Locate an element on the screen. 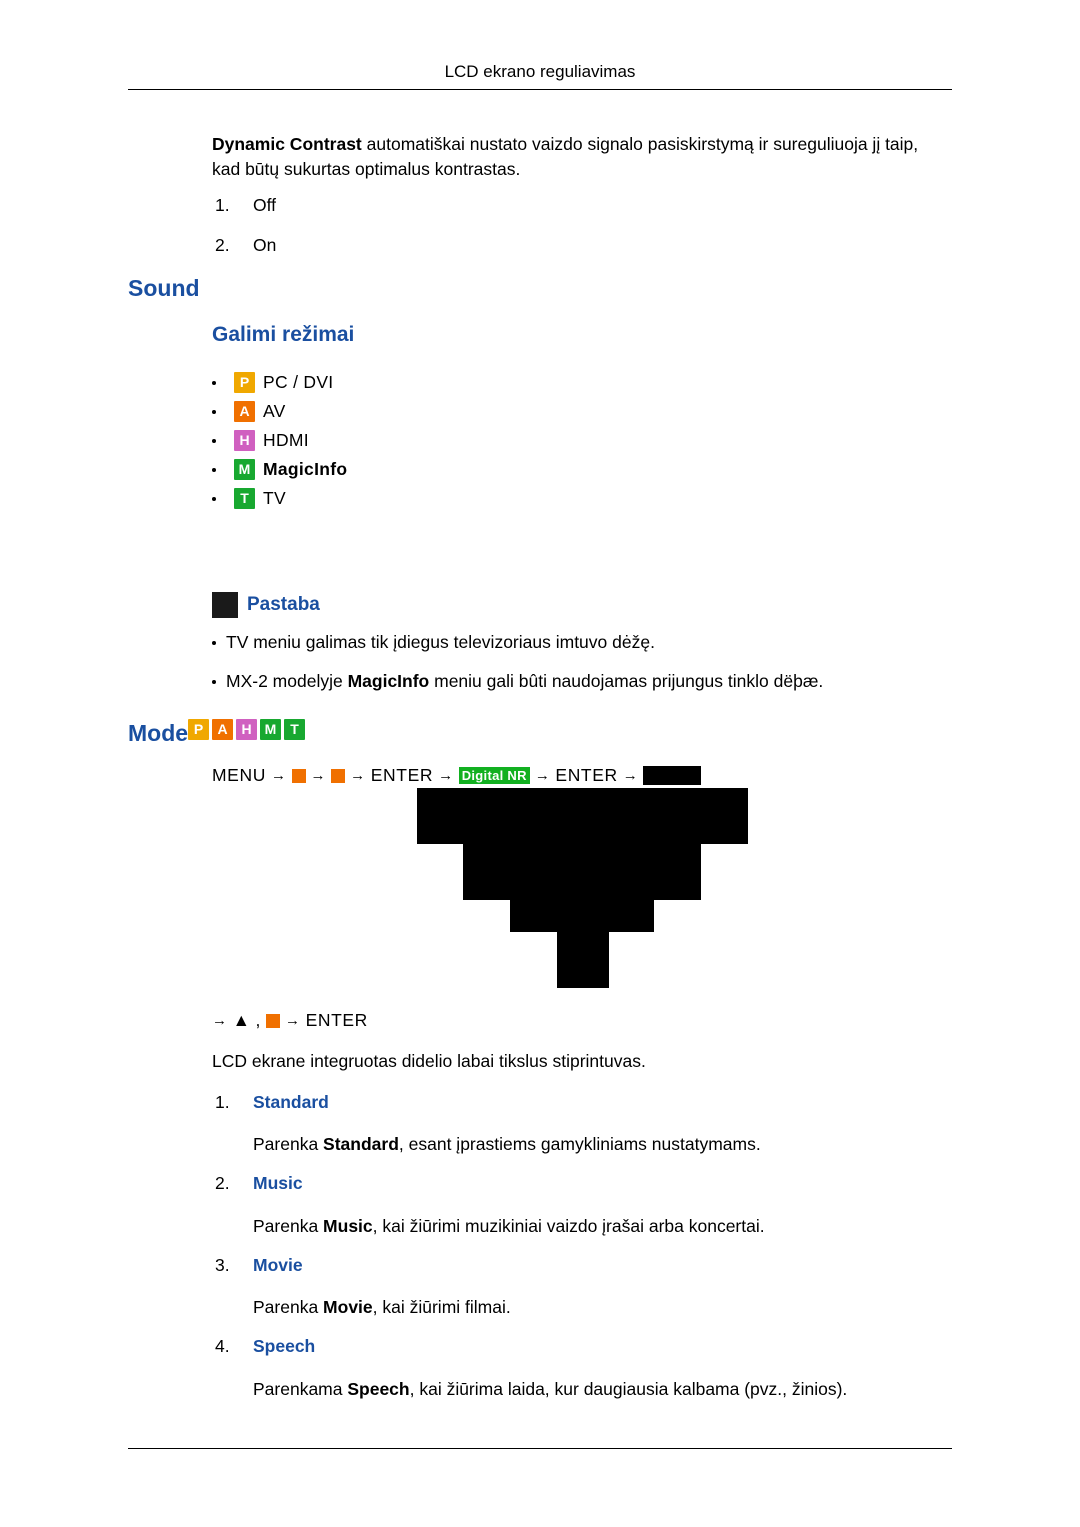 Image resolution: width=1080 pixels, height=1527 pixels. note-item-2-bold: MagicInfo is located at coordinates (388, 681).